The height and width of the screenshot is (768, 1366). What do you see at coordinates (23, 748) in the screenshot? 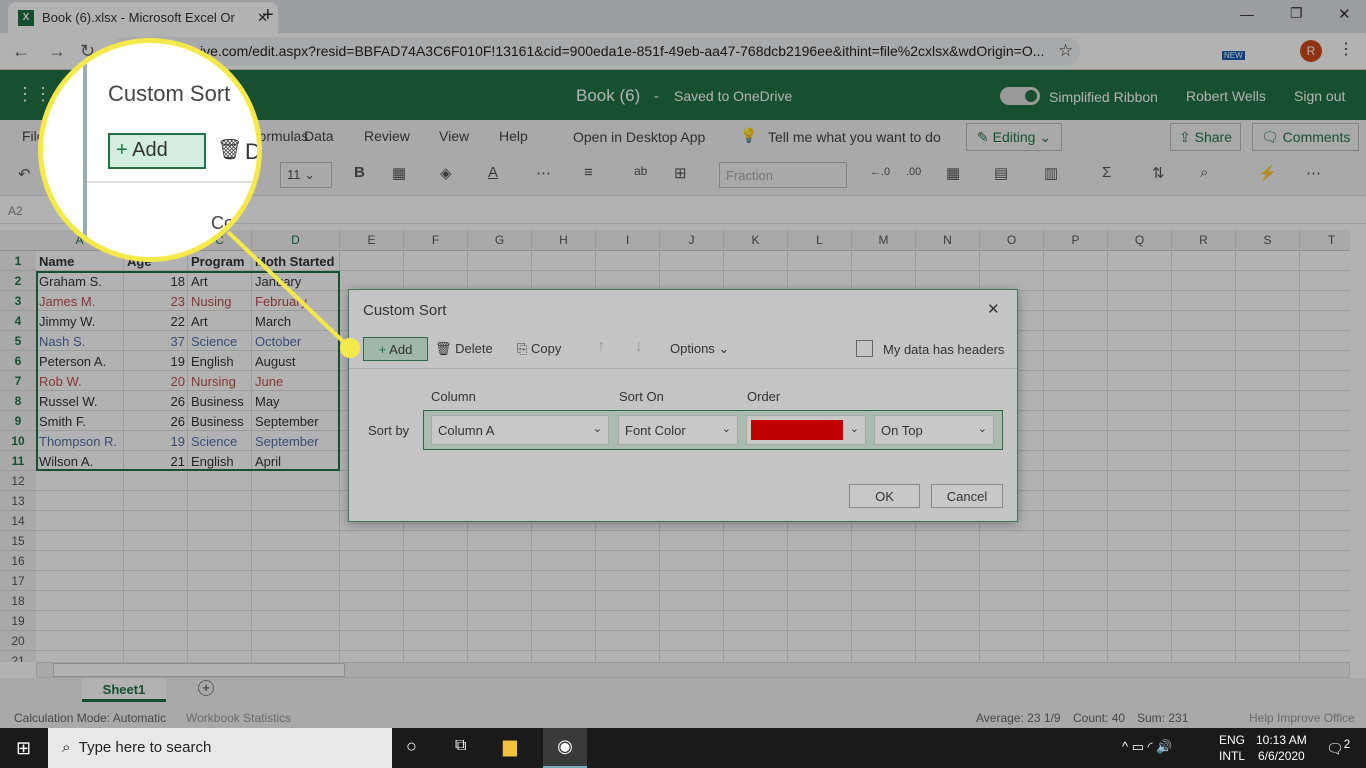
I see `windows-start-icon: ⊞` at bounding box center [23, 748].